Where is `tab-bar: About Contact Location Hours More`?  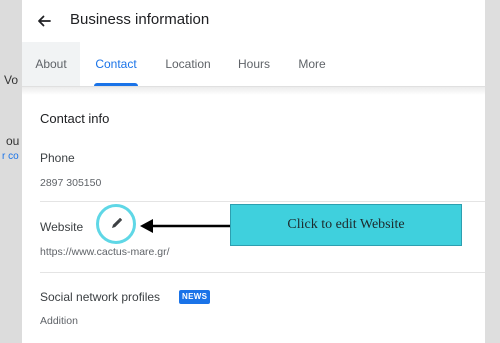
tab-bar: About Contact Location Hours More is located at coordinates (253, 64).